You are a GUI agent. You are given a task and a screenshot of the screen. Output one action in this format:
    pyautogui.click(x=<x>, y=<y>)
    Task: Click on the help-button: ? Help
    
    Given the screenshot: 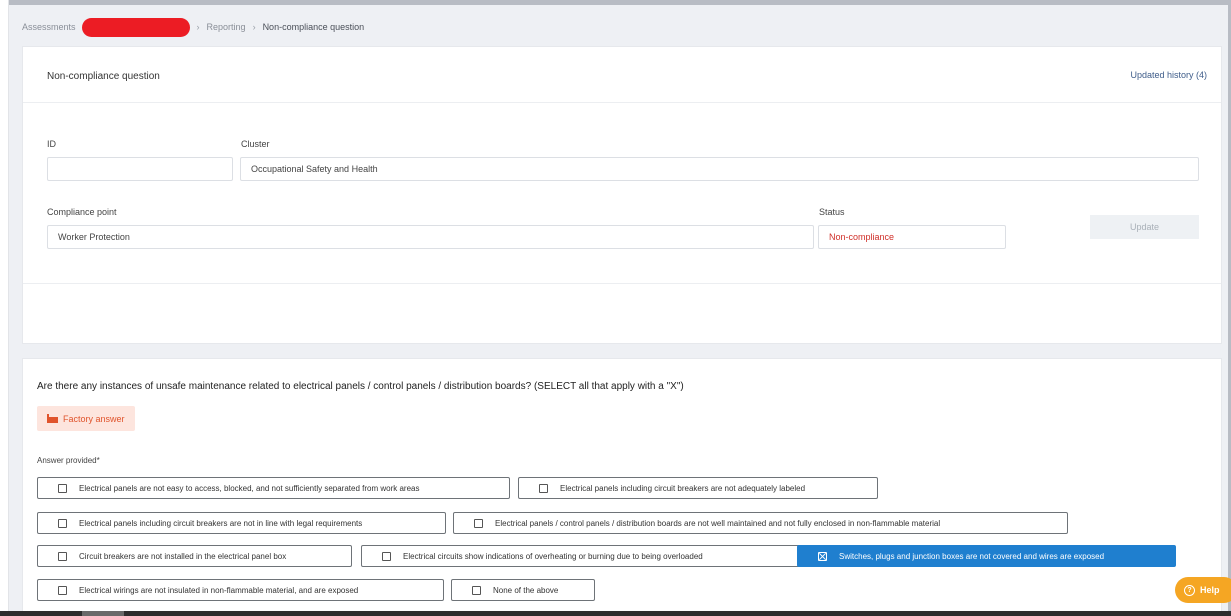 What is the action you would take?
    pyautogui.click(x=1203, y=590)
    